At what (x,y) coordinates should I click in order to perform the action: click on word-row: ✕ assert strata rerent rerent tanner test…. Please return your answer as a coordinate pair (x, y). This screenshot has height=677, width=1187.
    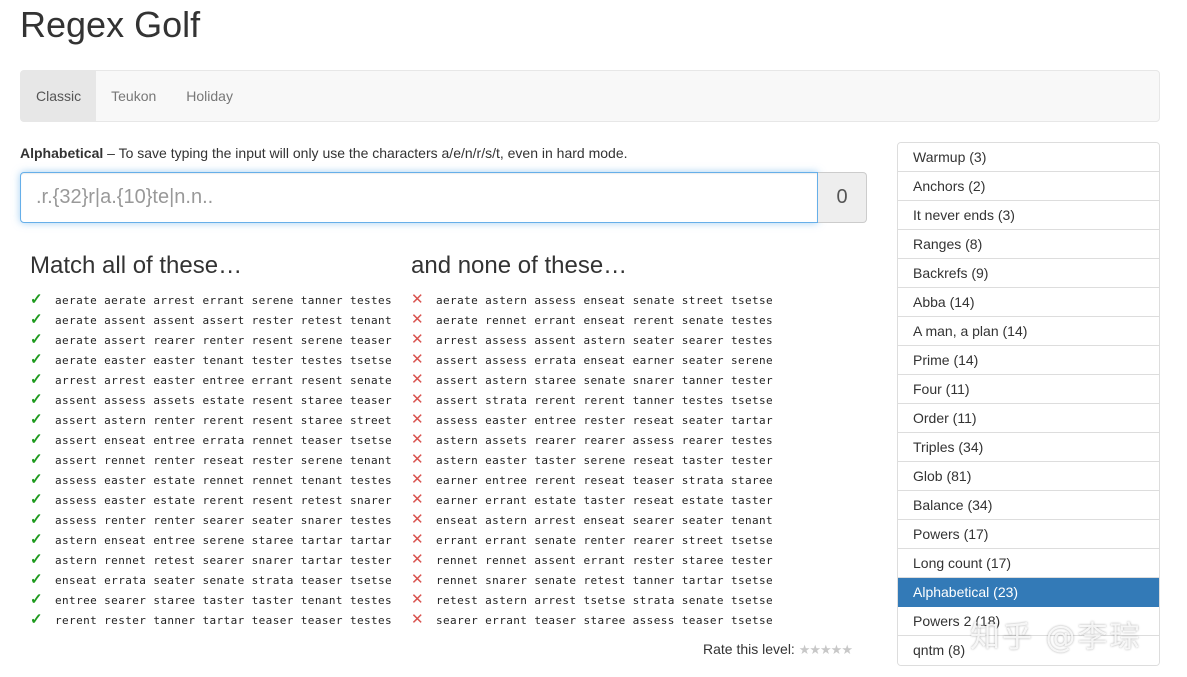
    Looking at the image, I should click on (596, 400).